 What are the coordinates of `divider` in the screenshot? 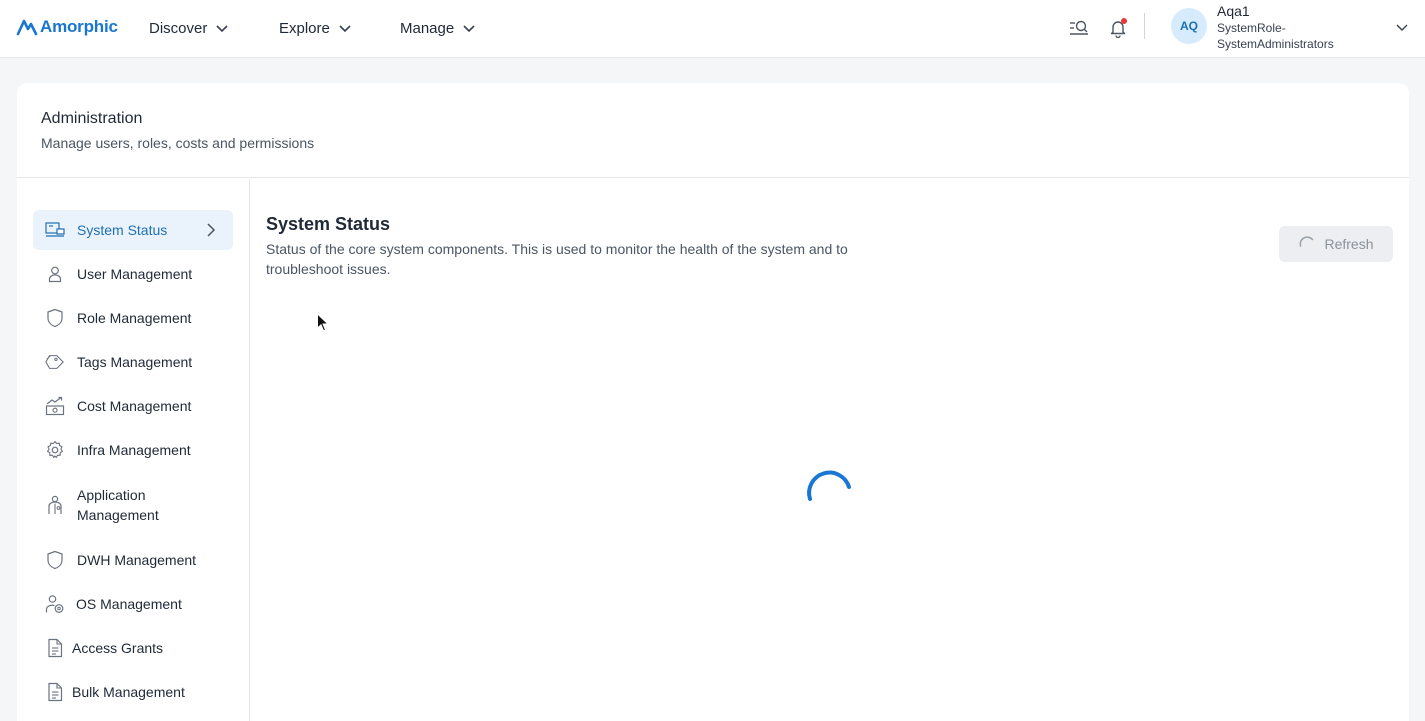 It's located at (1144, 26).